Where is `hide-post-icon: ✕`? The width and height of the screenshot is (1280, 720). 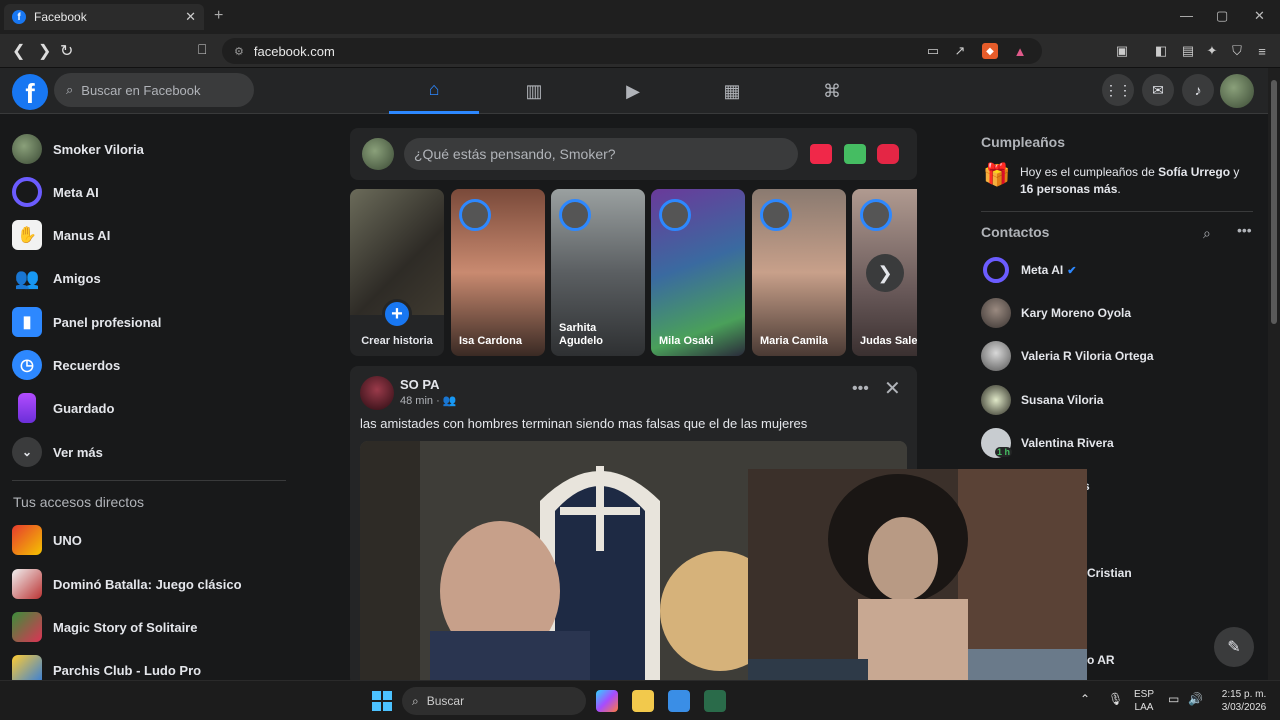
hide-post-icon: ✕ is located at coordinates (892, 388).